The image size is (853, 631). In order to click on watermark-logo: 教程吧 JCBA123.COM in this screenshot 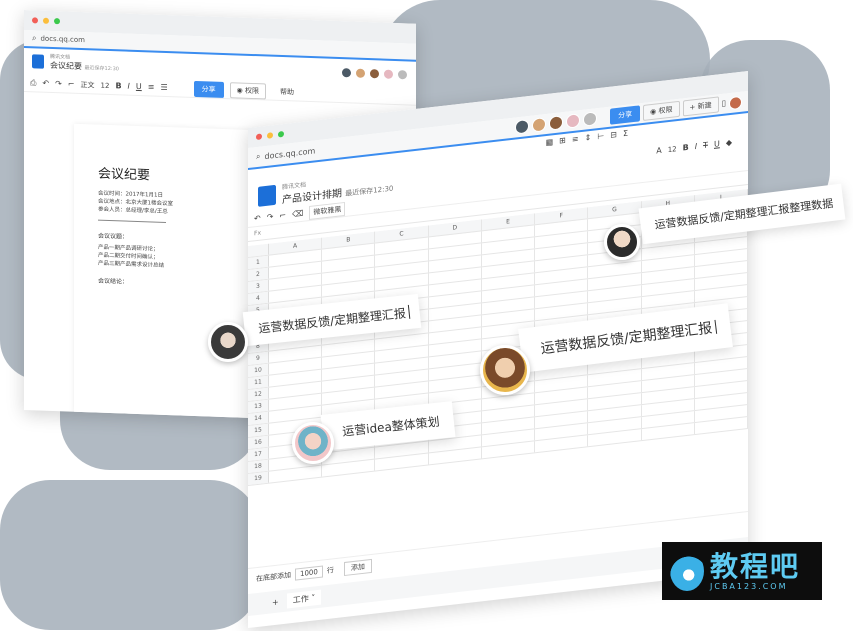, I will do `click(742, 571)`.